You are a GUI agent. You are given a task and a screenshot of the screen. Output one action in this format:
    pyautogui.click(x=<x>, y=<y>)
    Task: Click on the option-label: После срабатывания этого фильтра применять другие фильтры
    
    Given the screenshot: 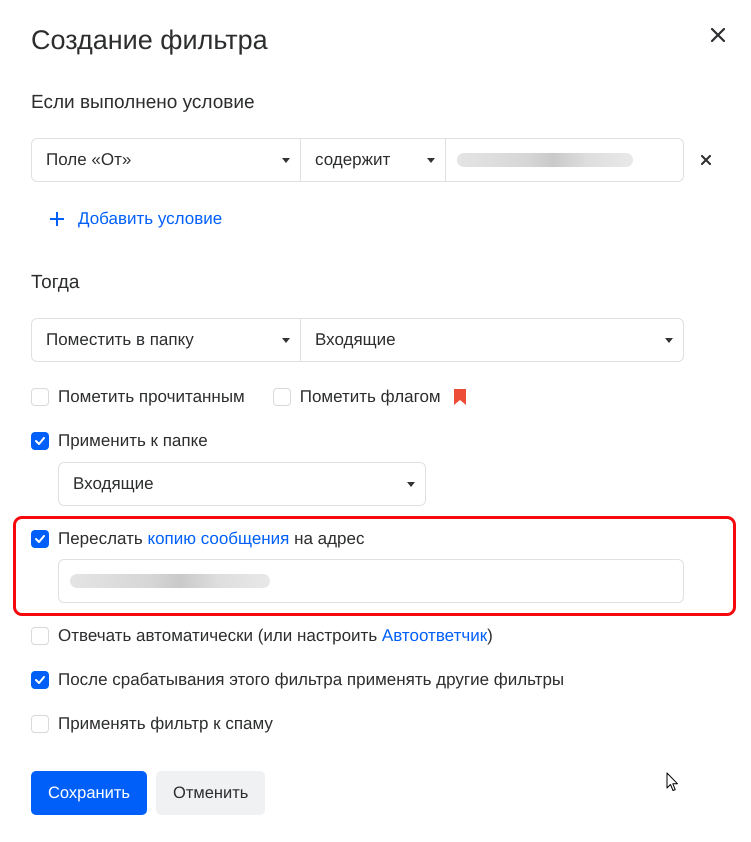 What is the action you would take?
    pyautogui.click(x=311, y=680)
    